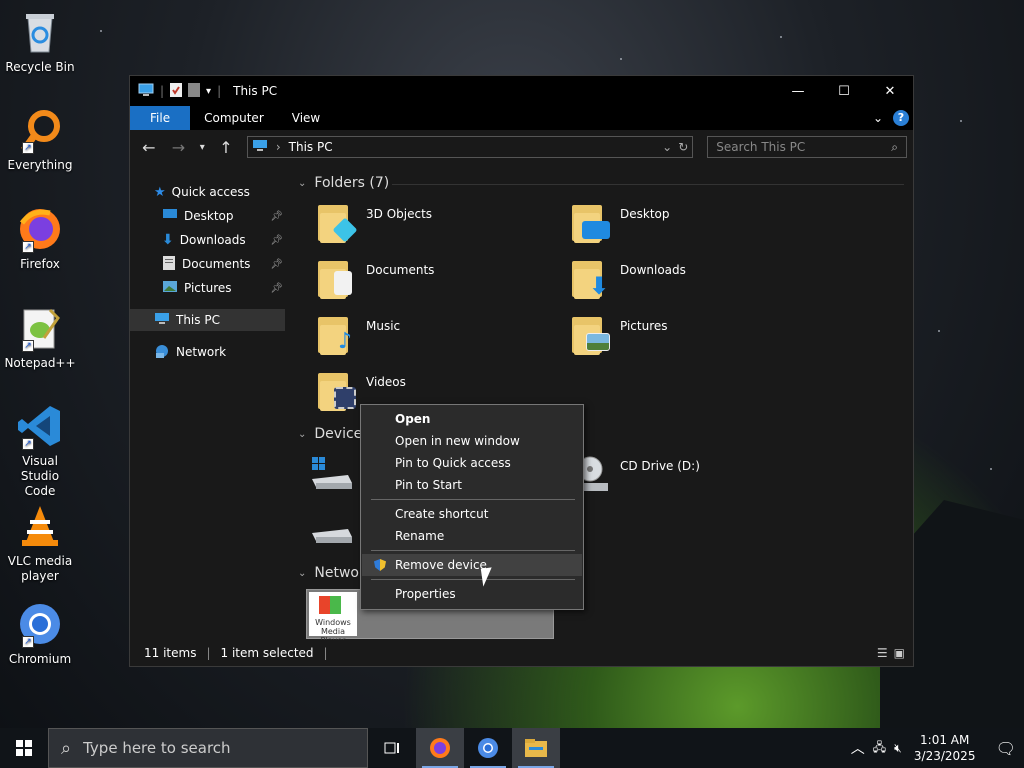 The height and width of the screenshot is (768, 1024). What do you see at coordinates (472, 441) in the screenshot?
I see `menu-item-open-new-window: Open in new window` at bounding box center [472, 441].